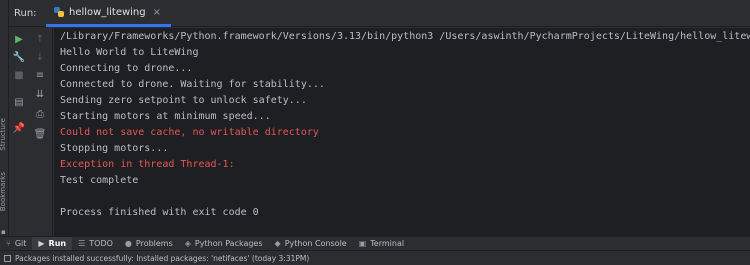 This screenshot has width=750, height=265. I want to click on console-line: Test complete, so click(99, 180).